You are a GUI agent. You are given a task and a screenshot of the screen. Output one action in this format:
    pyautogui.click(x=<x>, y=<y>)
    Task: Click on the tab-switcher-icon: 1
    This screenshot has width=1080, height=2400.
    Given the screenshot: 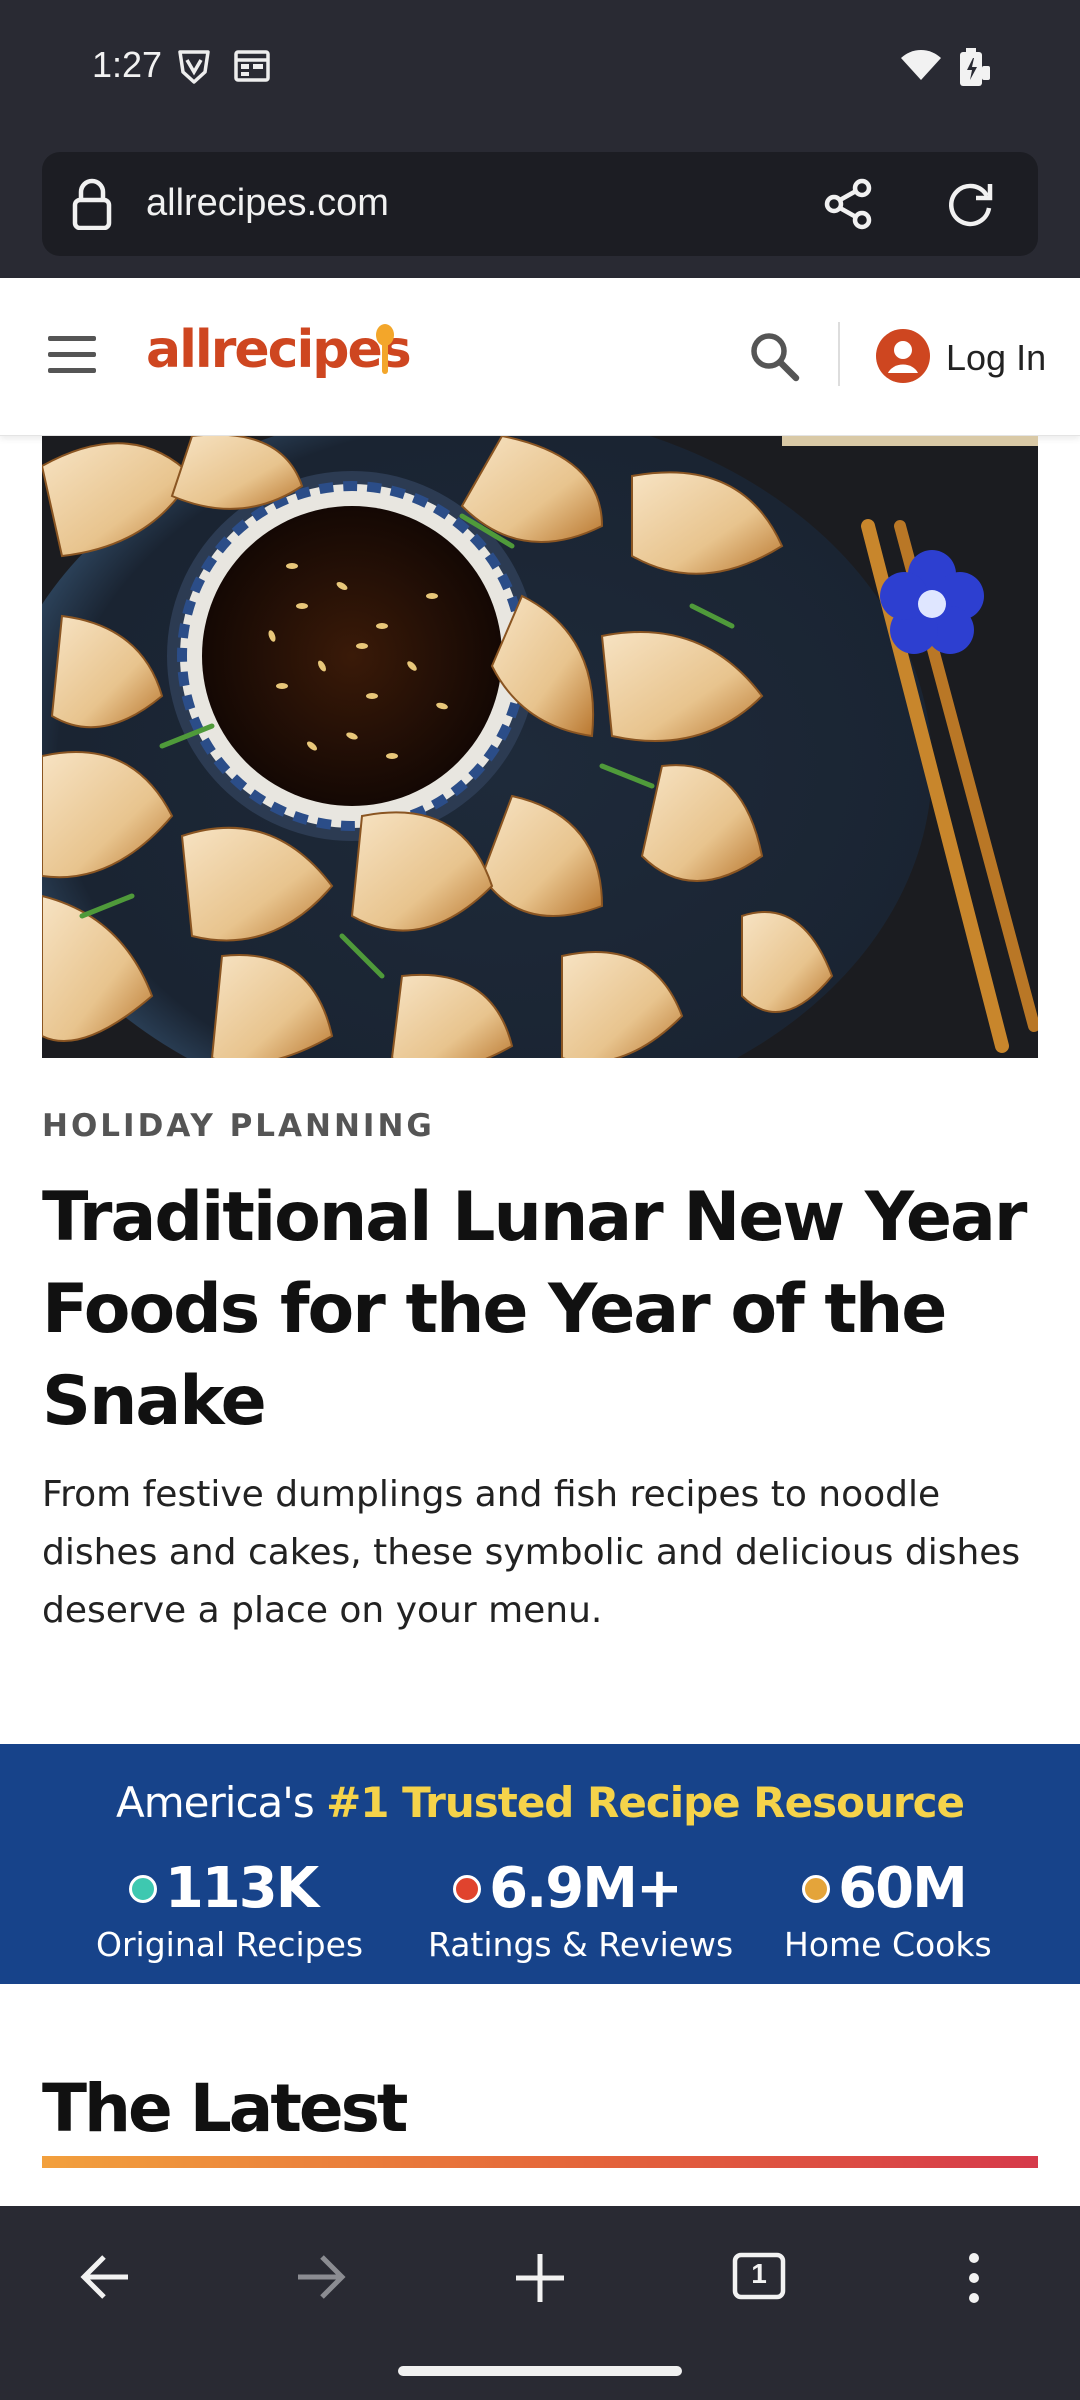 What is the action you would take?
    pyautogui.click(x=759, y=2278)
    